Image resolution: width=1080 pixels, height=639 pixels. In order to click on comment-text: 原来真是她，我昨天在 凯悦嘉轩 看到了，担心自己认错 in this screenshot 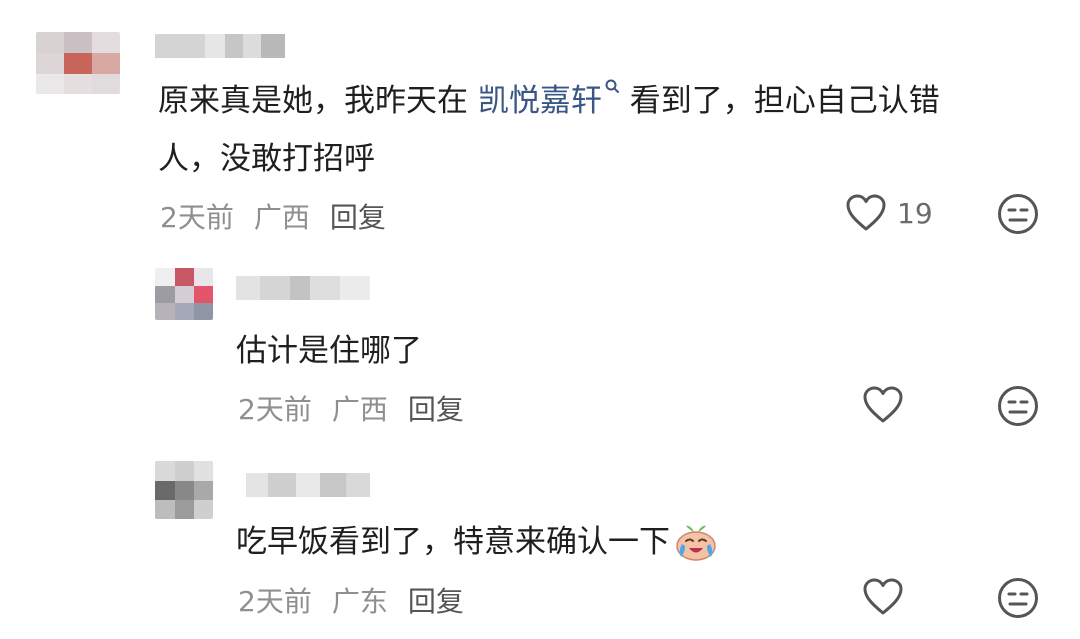, I will do `click(549, 101)`.